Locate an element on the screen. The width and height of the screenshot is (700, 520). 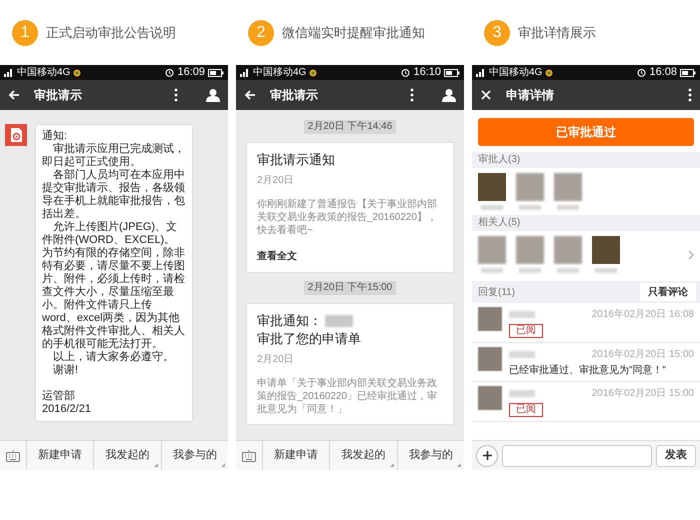
card-body: 你刚刚新建了普通报告【关于事业部内部关联交易业务政策的报告_20160220】，快去看看吧~ is located at coordinates (347, 217).